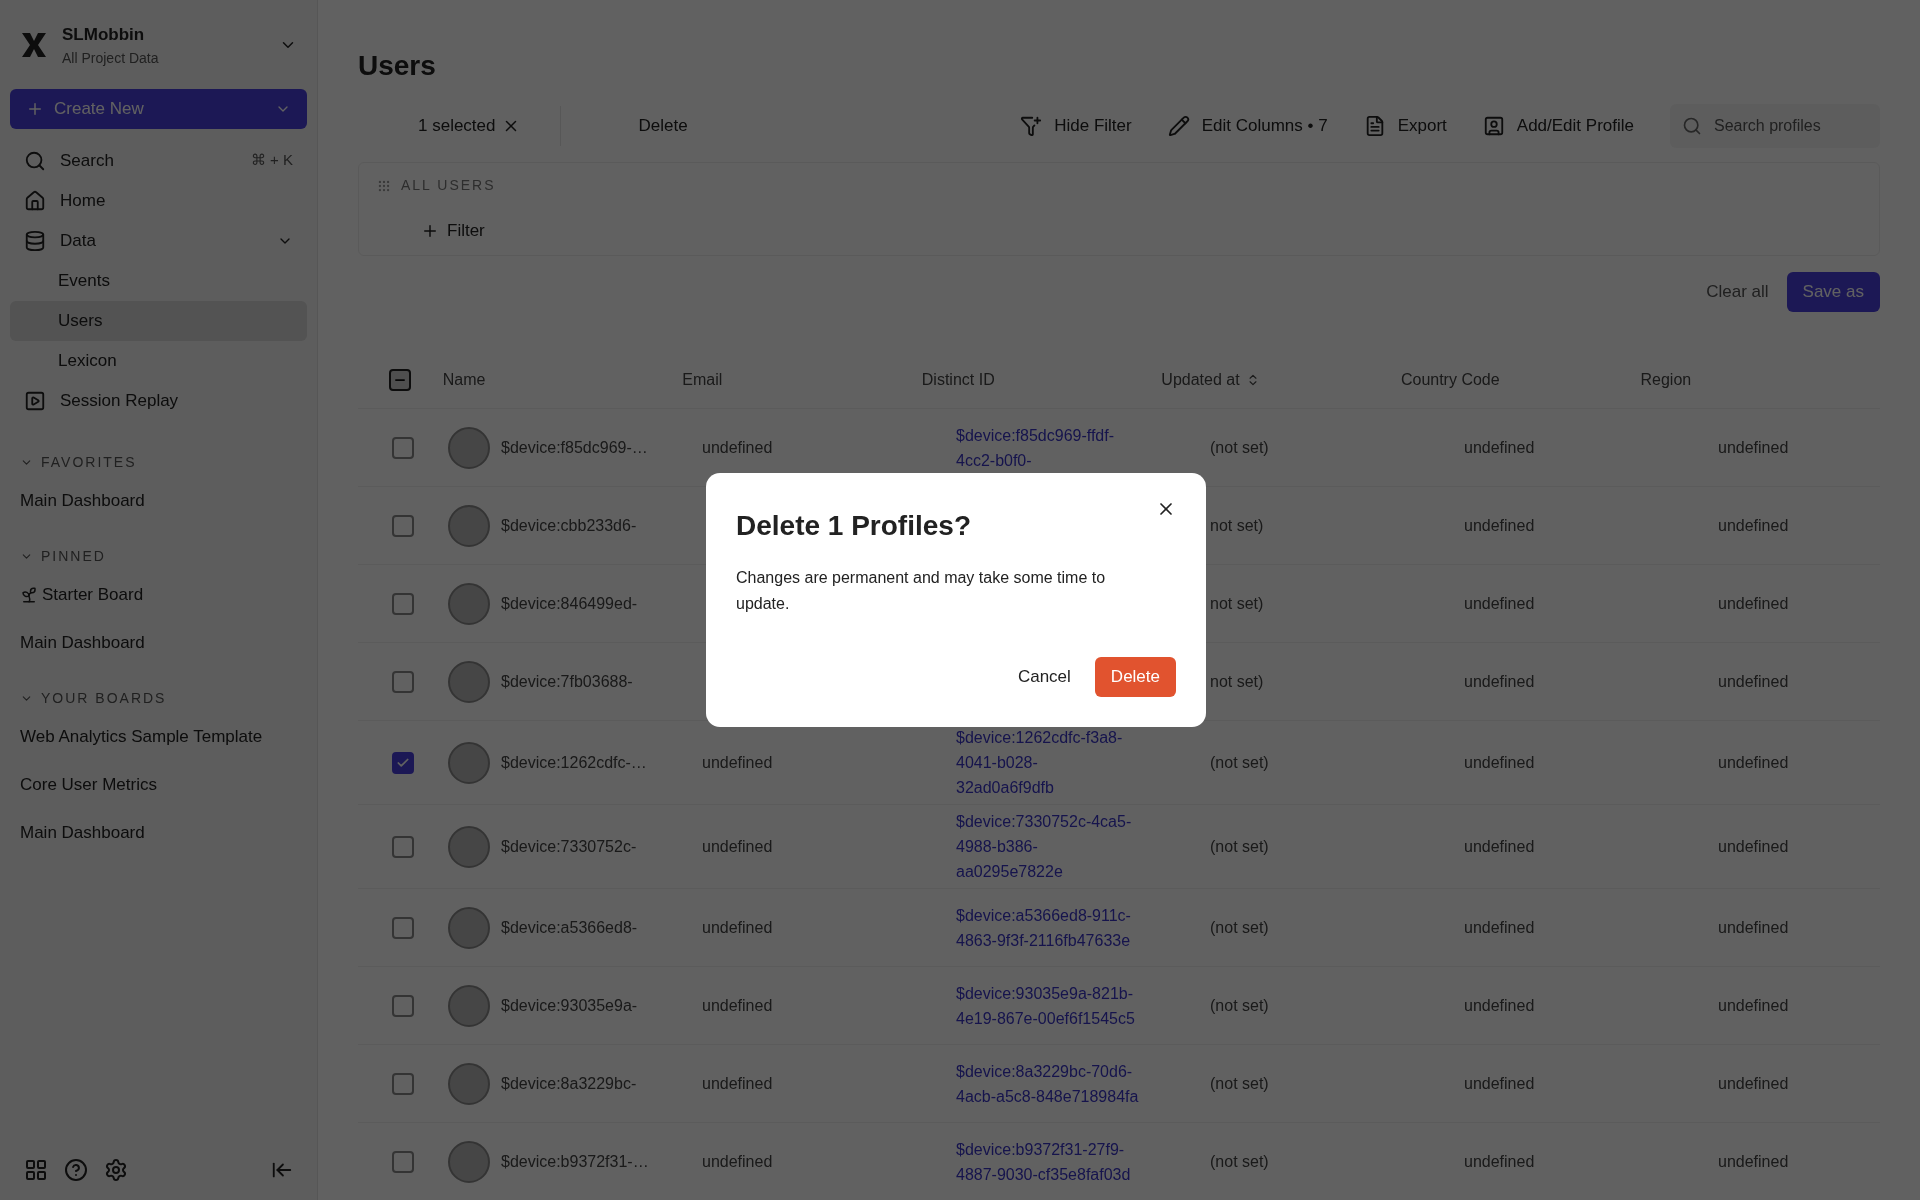 The width and height of the screenshot is (1920, 1200). Describe the element at coordinates (76, 1170) in the screenshot. I see `help-icon` at that location.